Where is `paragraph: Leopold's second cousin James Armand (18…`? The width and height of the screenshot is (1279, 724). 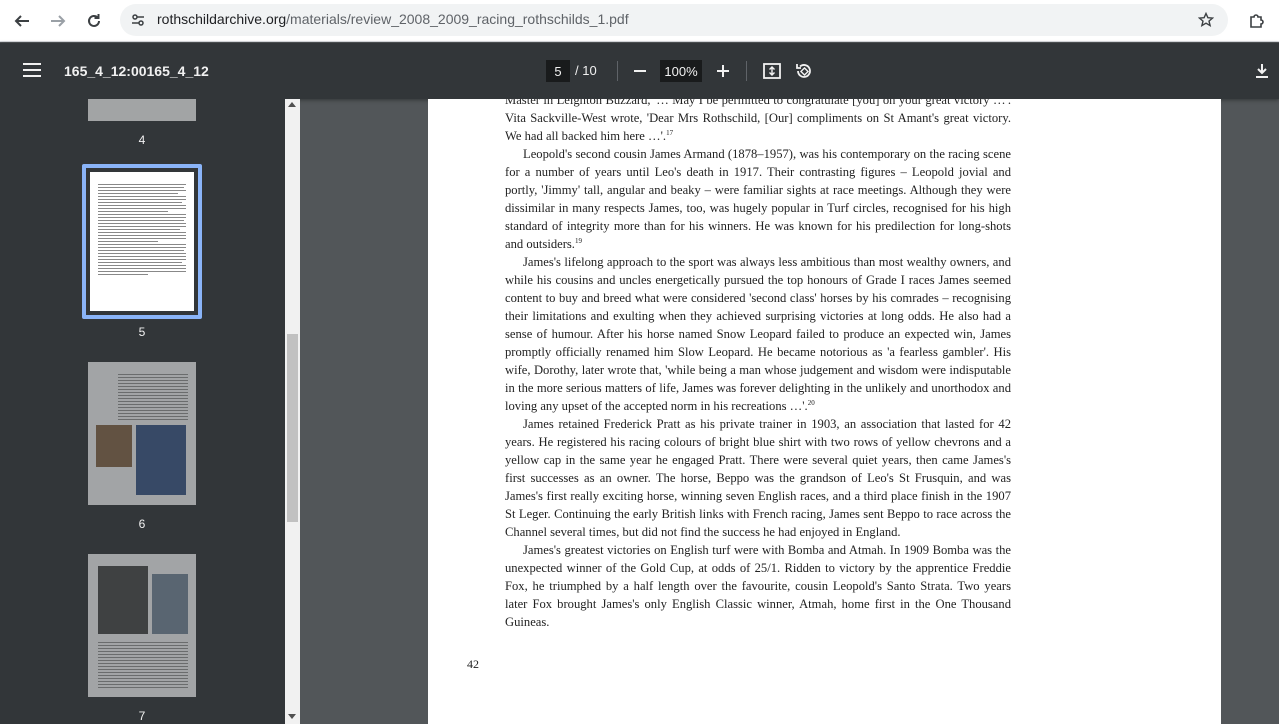
paragraph: Leopold's second cousin James Armand (18… is located at coordinates (758, 199).